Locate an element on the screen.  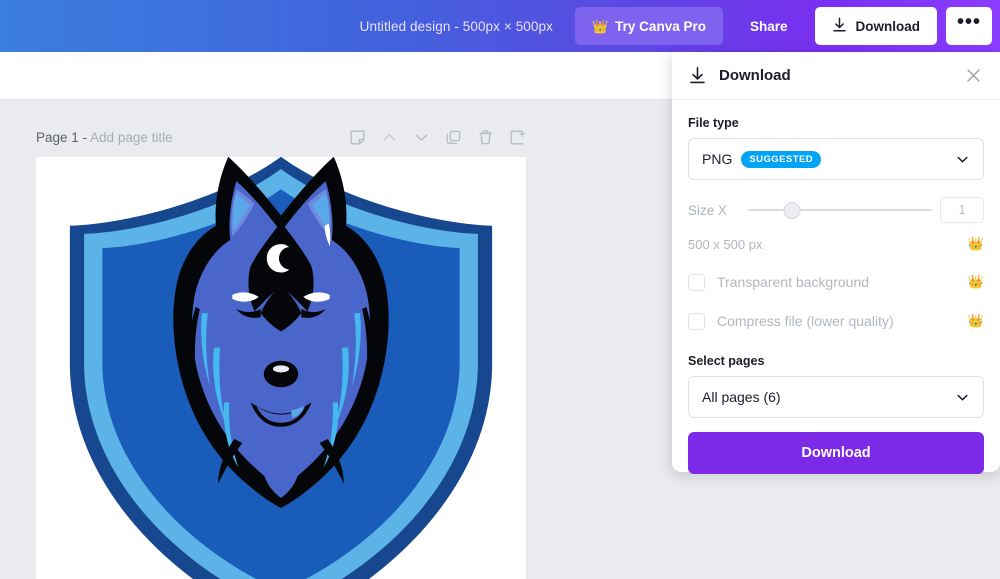
dimensions-text: 500 x 500 px is located at coordinates (725, 244).